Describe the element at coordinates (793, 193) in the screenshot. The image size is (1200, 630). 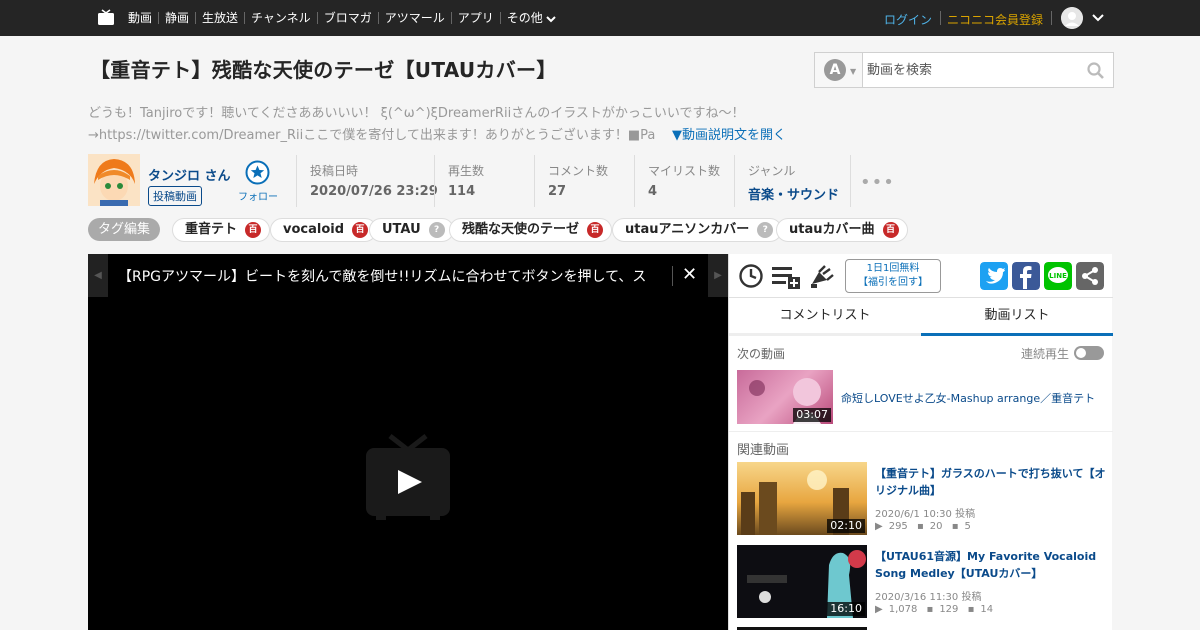
I see `genre-link: 音楽・サウンド` at that location.